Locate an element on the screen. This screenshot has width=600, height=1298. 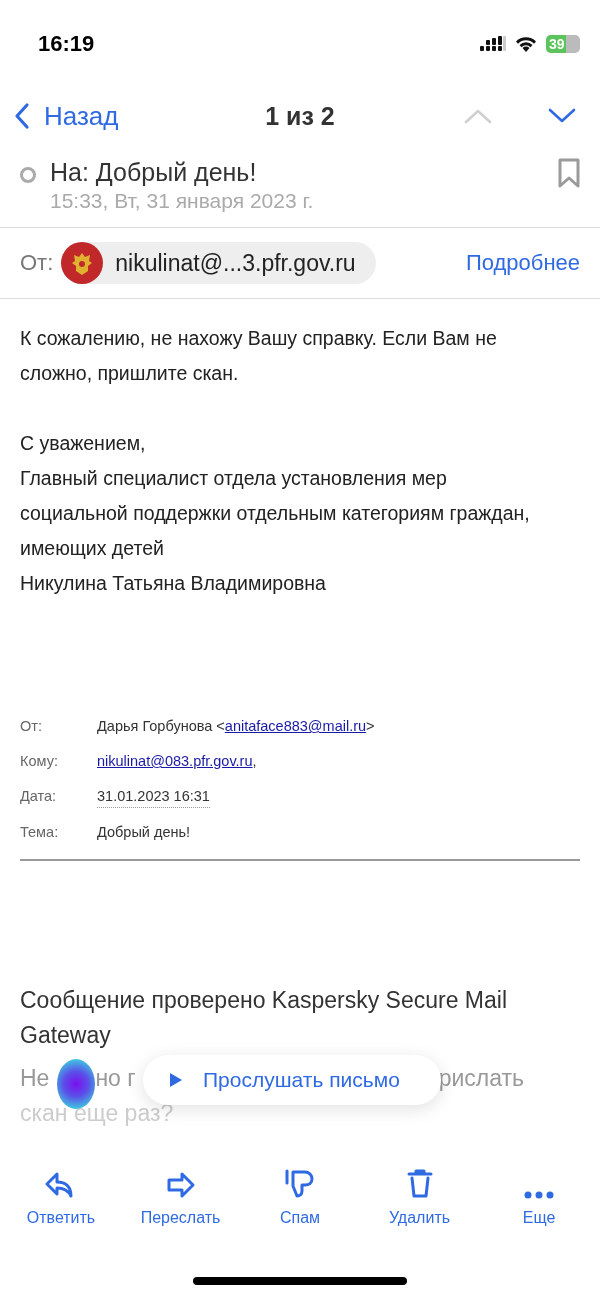
message-counter: 1 из 2 is located at coordinates (300, 116).